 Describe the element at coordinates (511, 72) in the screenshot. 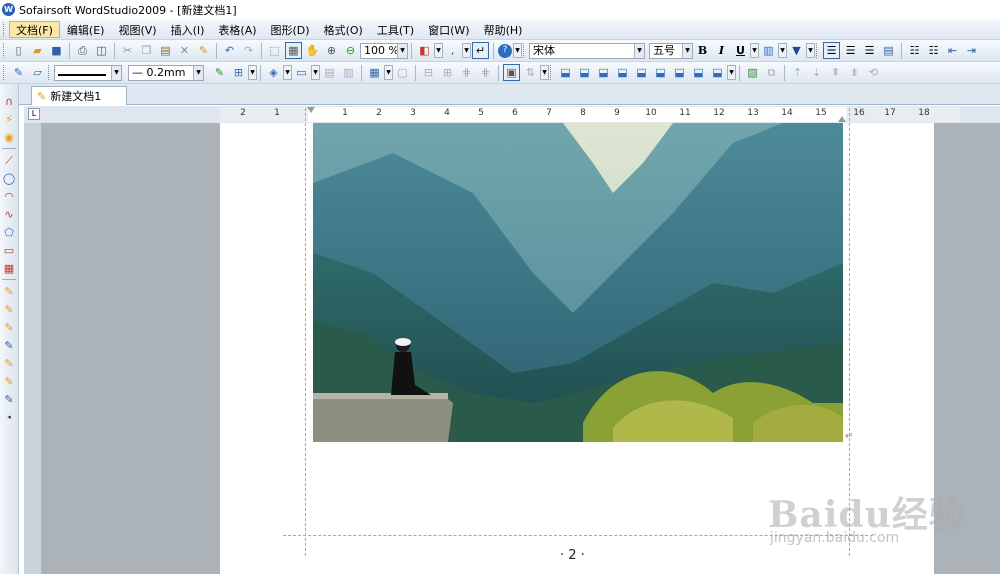

I see `table-borders-icon: ▣` at that location.